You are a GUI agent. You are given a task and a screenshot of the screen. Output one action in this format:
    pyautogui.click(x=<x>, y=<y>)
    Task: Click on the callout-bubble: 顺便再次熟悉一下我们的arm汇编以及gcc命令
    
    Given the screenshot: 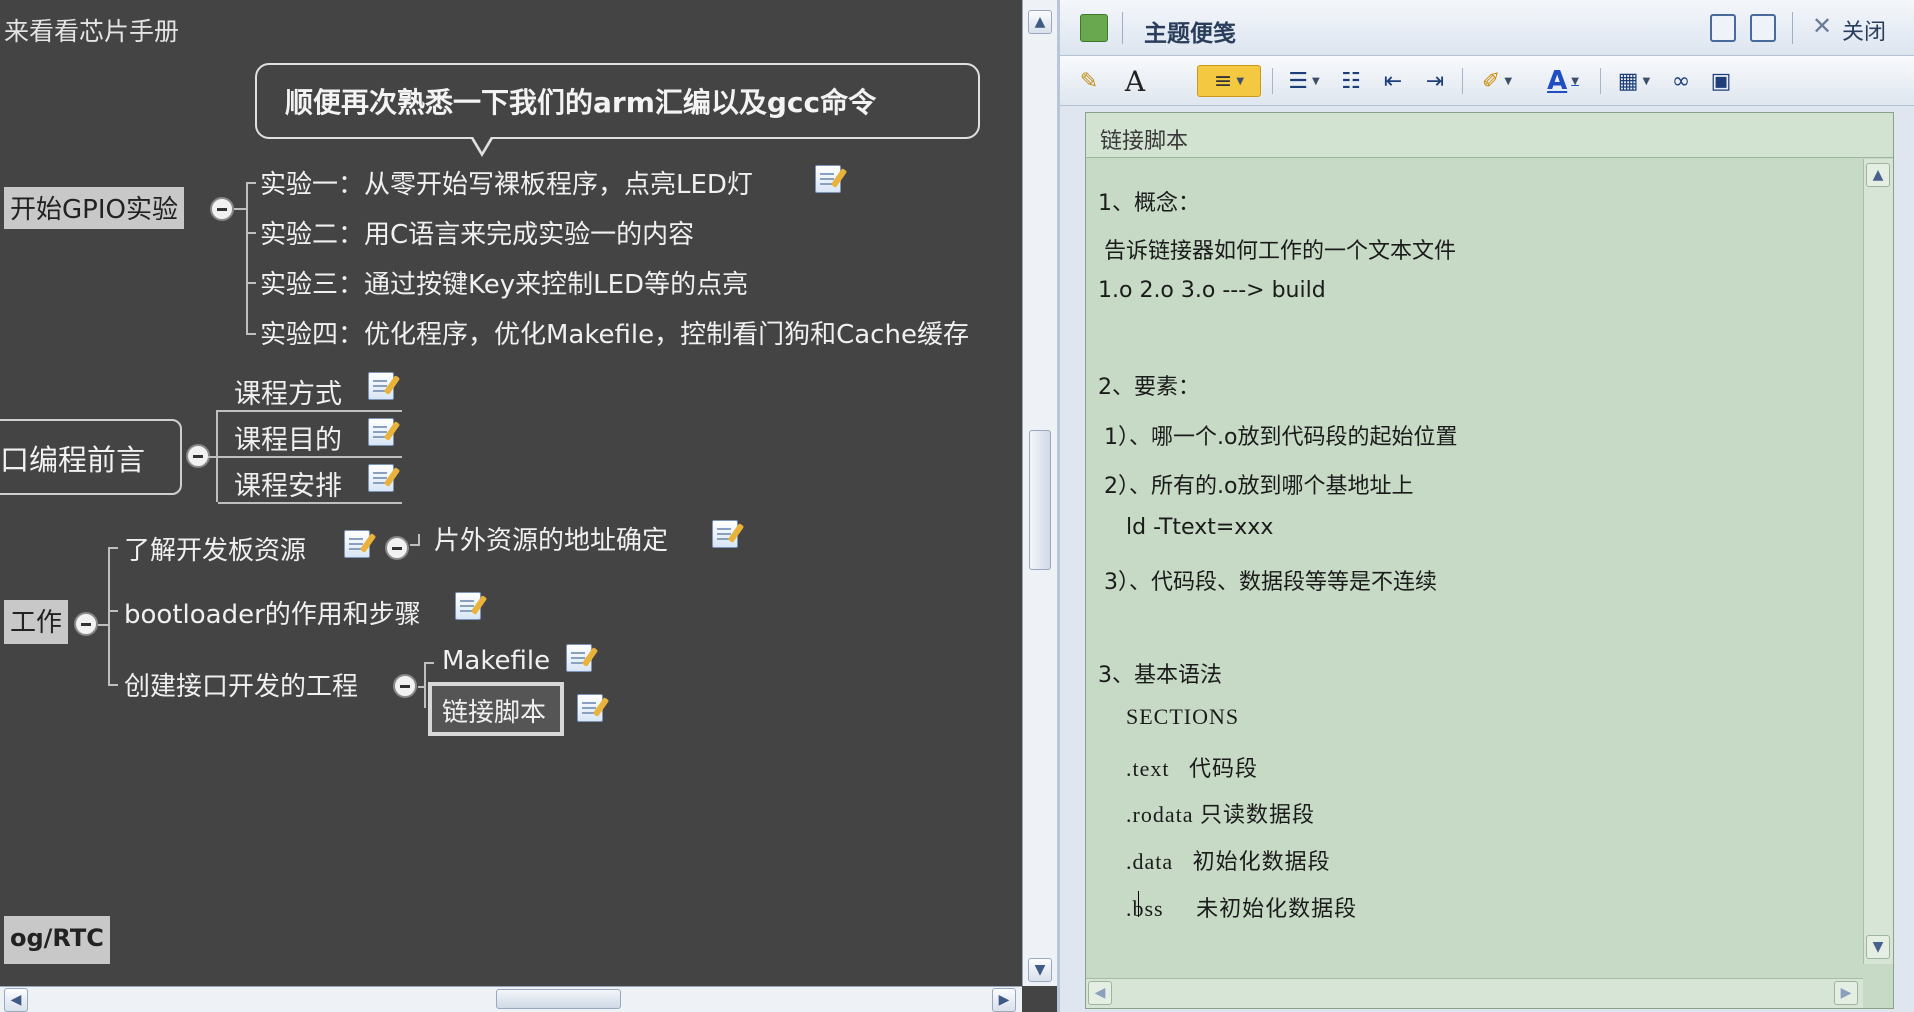 What is the action you would take?
    pyautogui.click(x=617, y=101)
    